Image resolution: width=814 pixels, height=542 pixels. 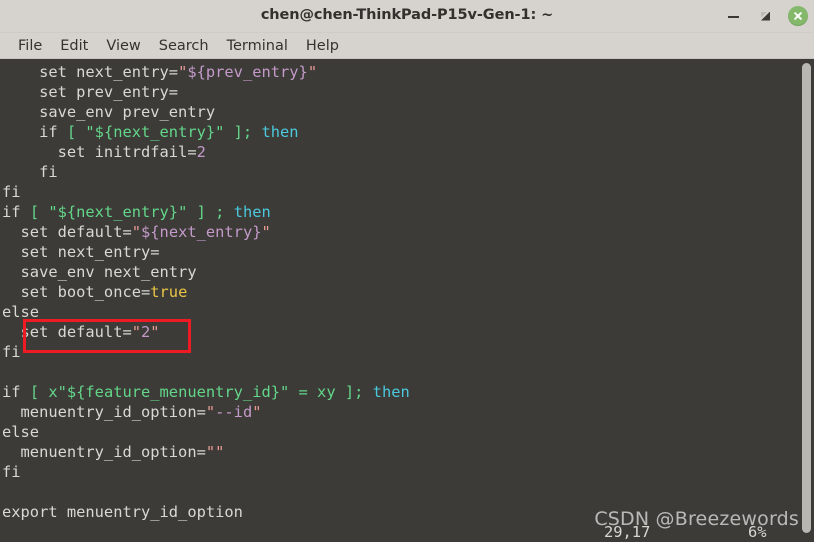 I want to click on menu-item-edit: Edit, so click(x=74, y=46).